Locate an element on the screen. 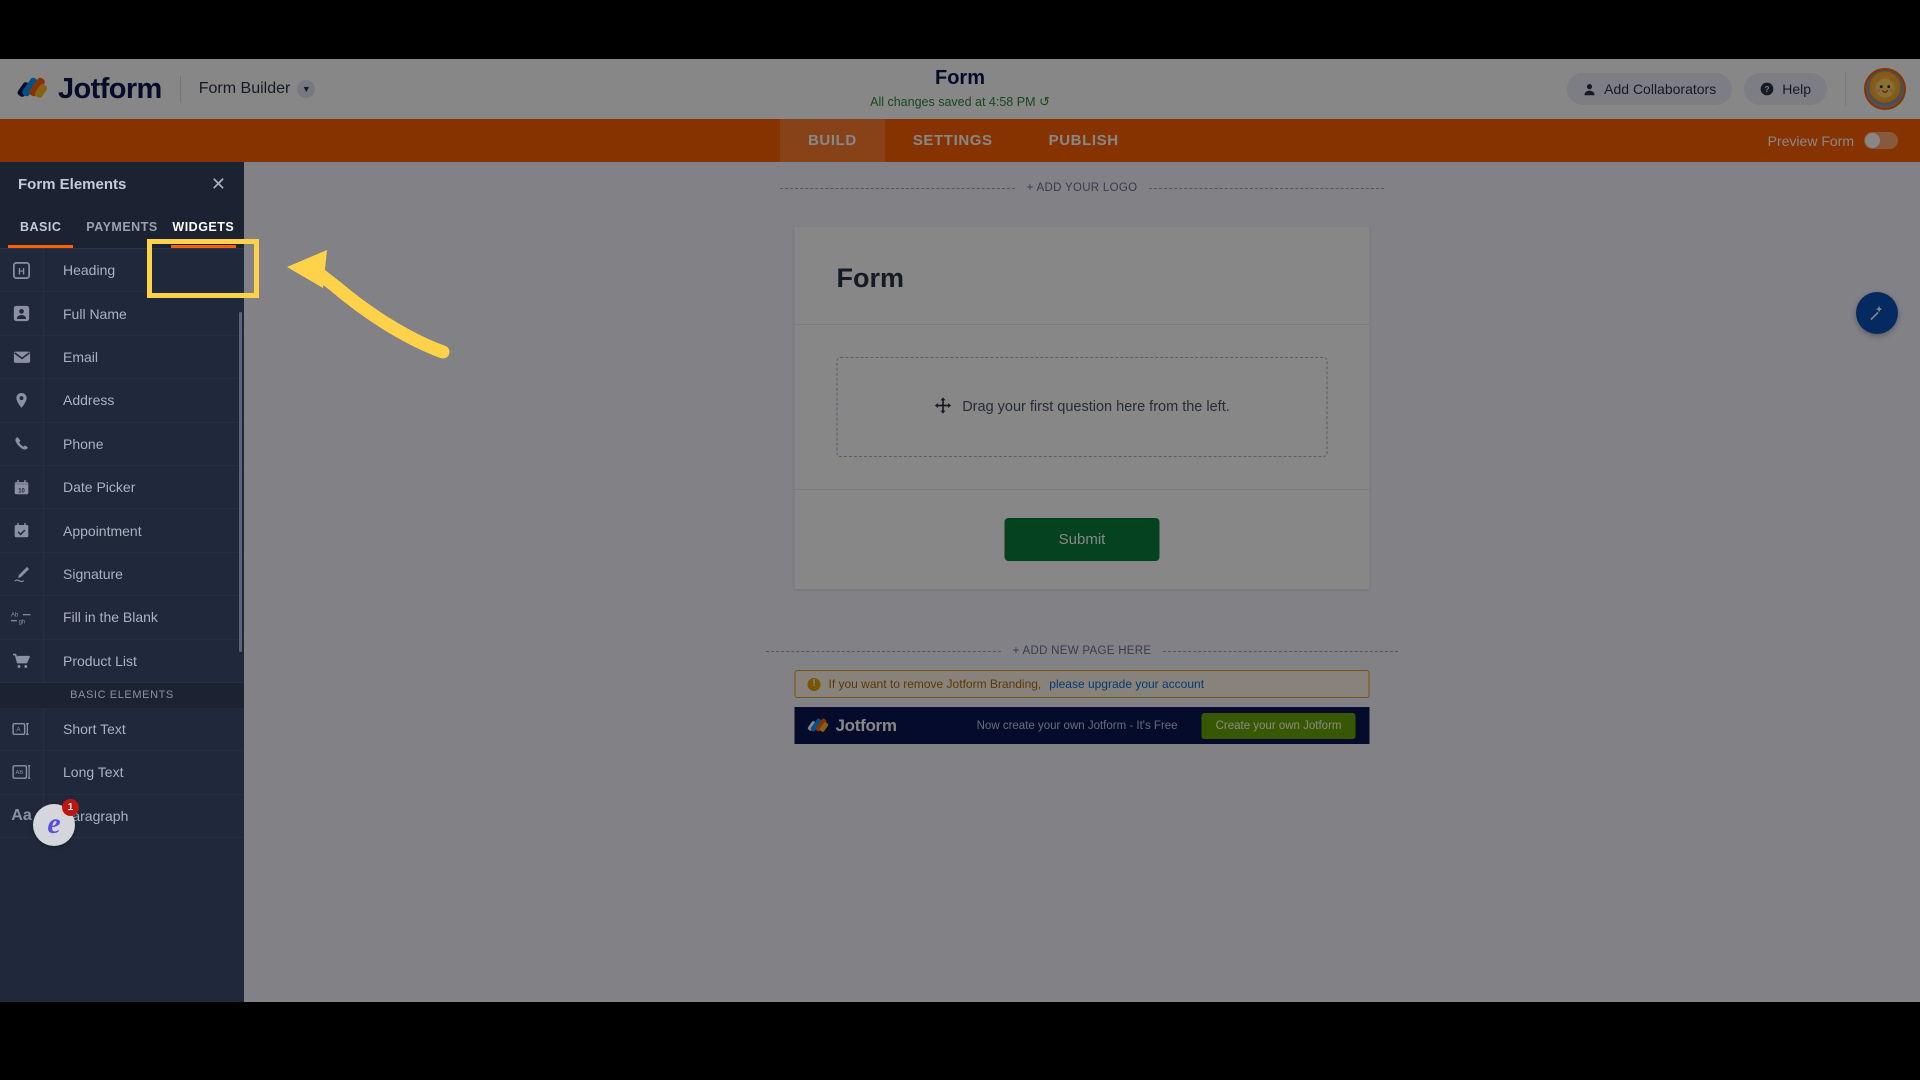  header-actions: Add Collaborators ? Help is located at coordinates (1743, 89).